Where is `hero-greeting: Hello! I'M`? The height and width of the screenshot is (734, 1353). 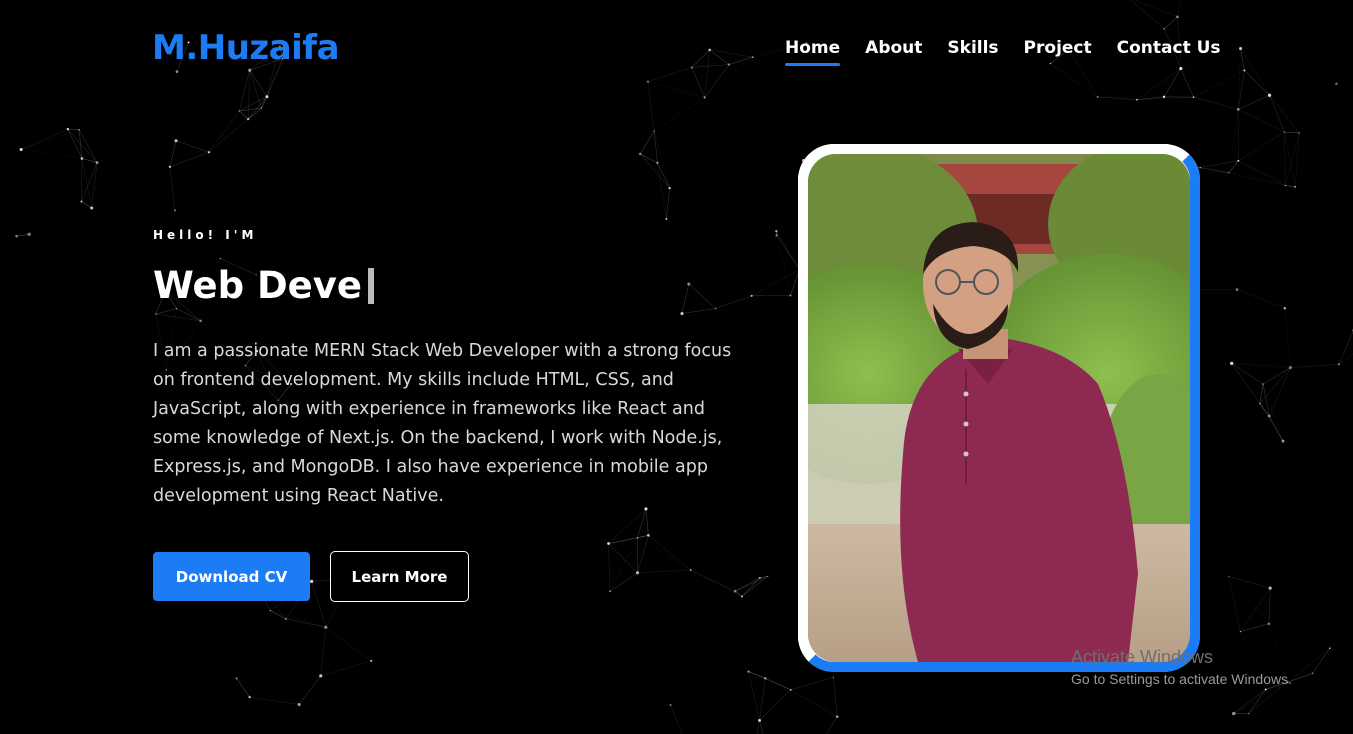
hero-greeting: Hello! I'M is located at coordinates (205, 235).